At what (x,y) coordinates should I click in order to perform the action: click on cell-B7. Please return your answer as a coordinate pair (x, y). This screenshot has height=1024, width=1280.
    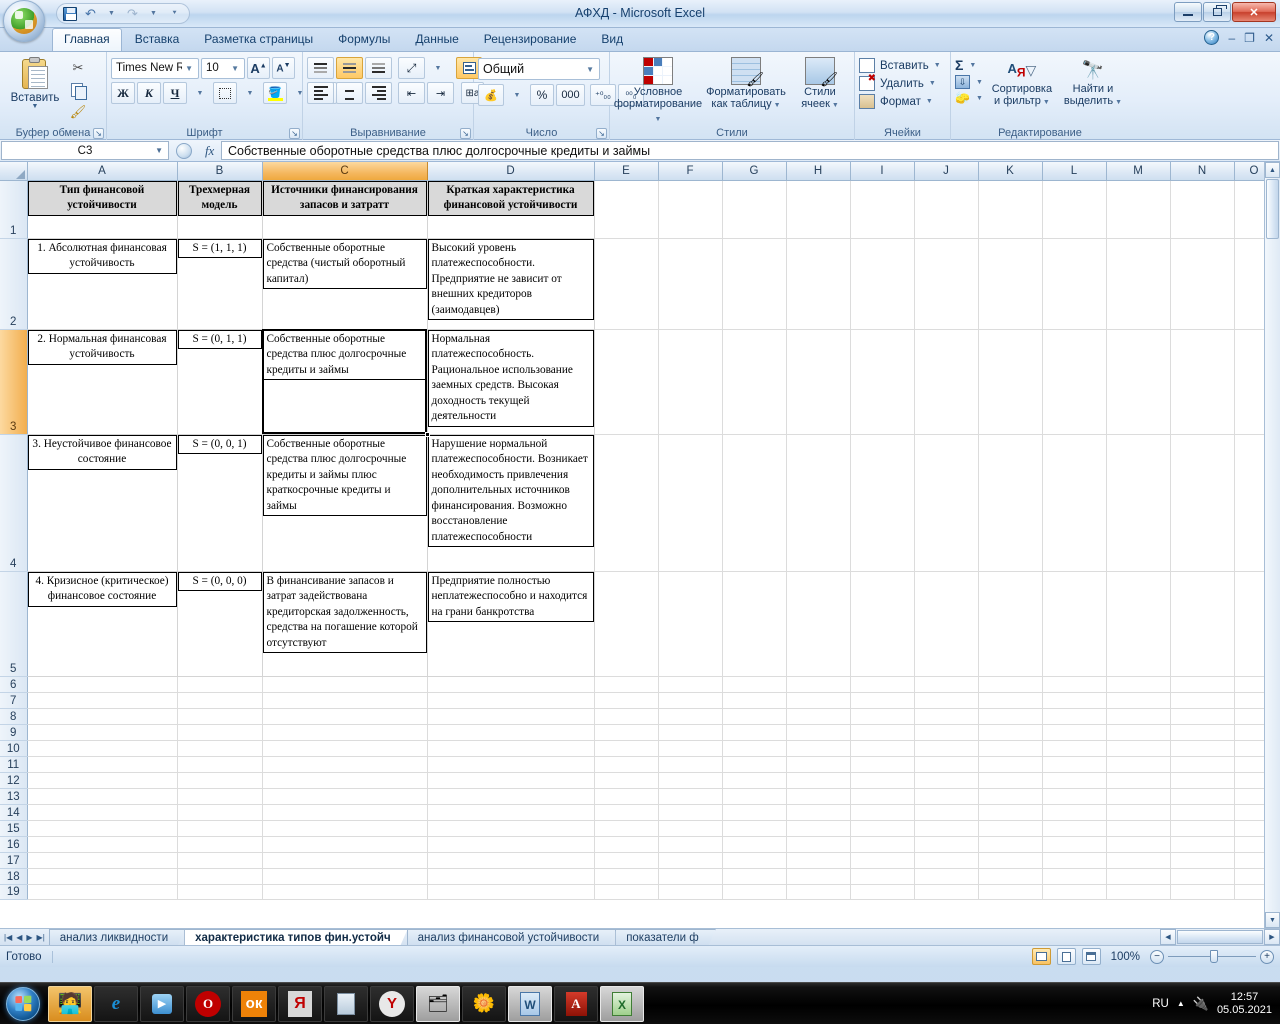
    Looking at the image, I should click on (220, 700).